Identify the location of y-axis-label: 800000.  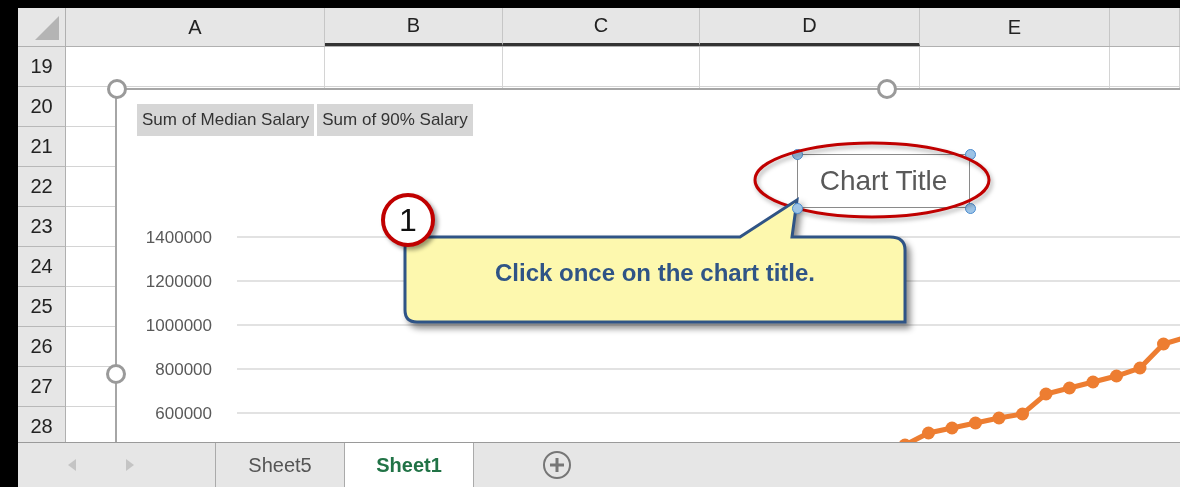
(183, 369).